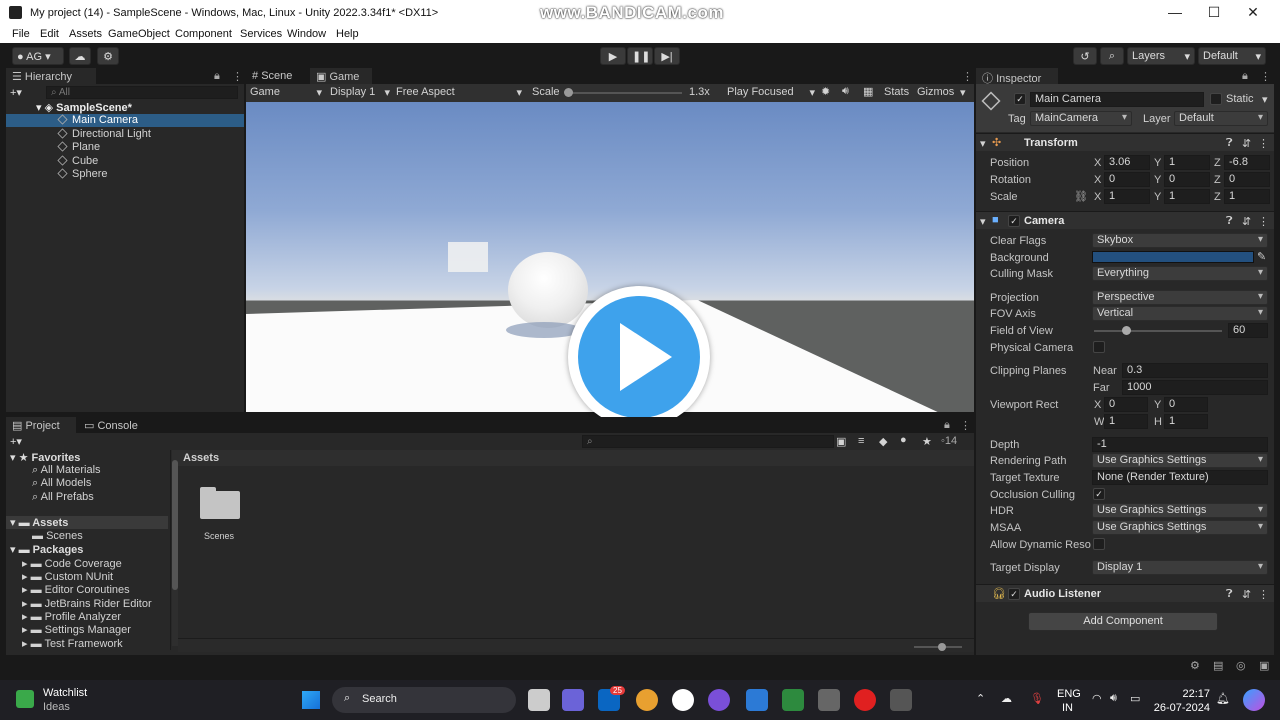  I want to click on lock-icon: 🔒︎, so click(947, 425).